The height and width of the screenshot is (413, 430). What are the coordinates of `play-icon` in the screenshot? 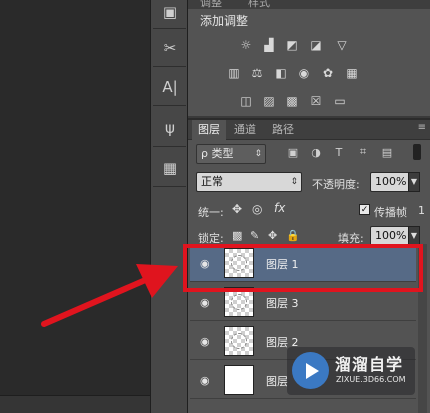 It's located at (312, 371).